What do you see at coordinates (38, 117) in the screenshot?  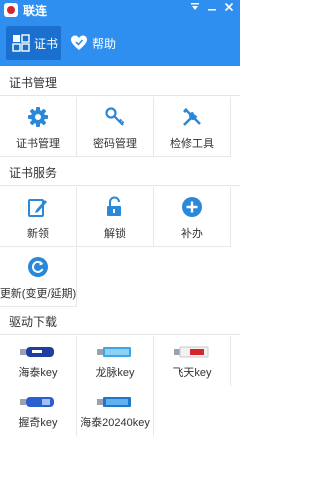 I see `gear-icon` at bounding box center [38, 117].